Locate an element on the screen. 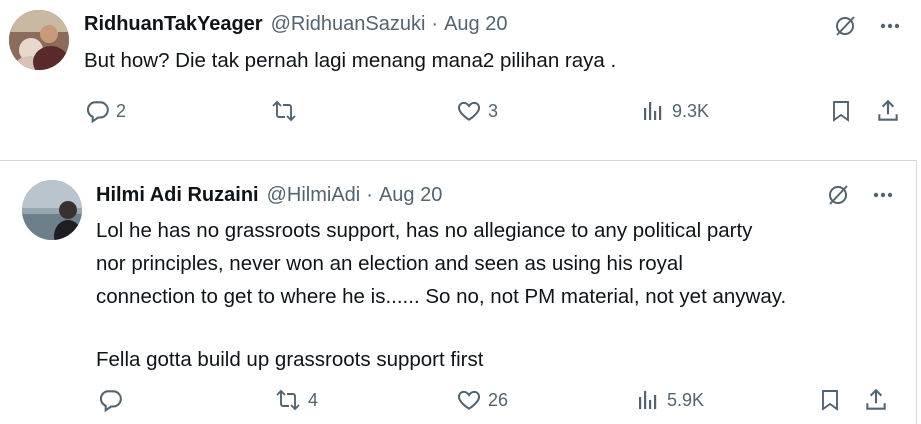  author-name: Hilmi Adi Ruzaini is located at coordinates (177, 195).